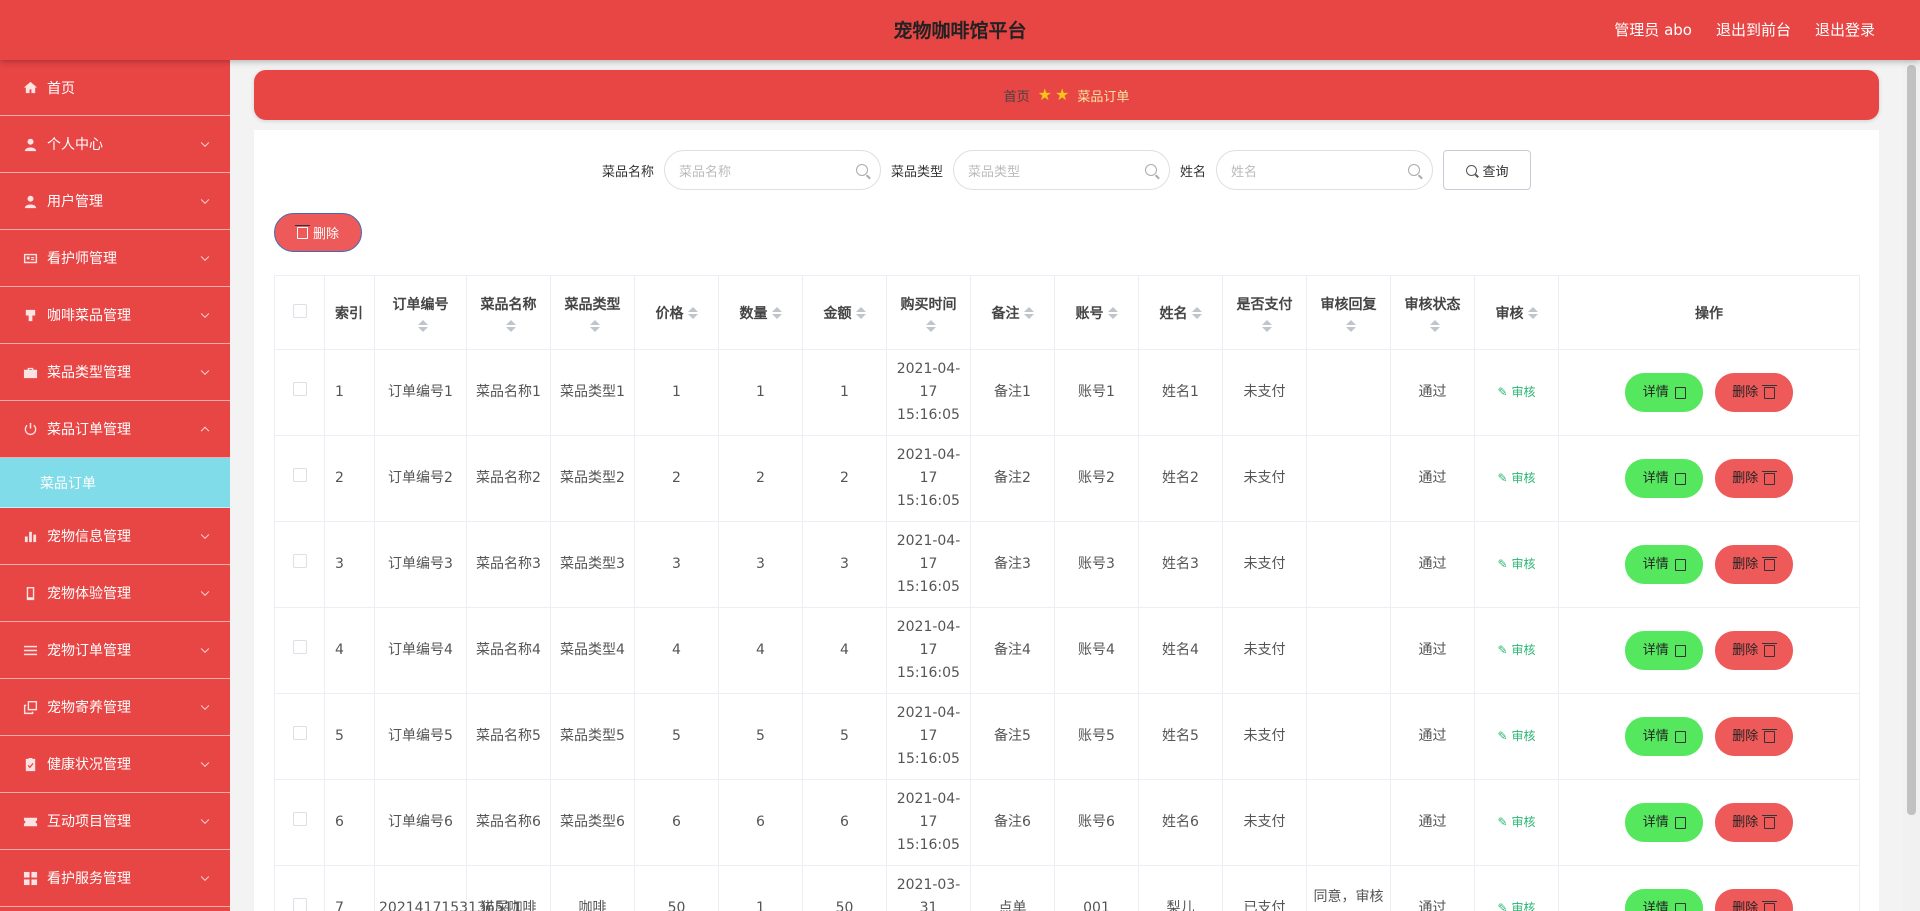 This screenshot has height=911, width=1920. What do you see at coordinates (1348, 312) in the screenshot?
I see `column-header: 审核回复` at bounding box center [1348, 312].